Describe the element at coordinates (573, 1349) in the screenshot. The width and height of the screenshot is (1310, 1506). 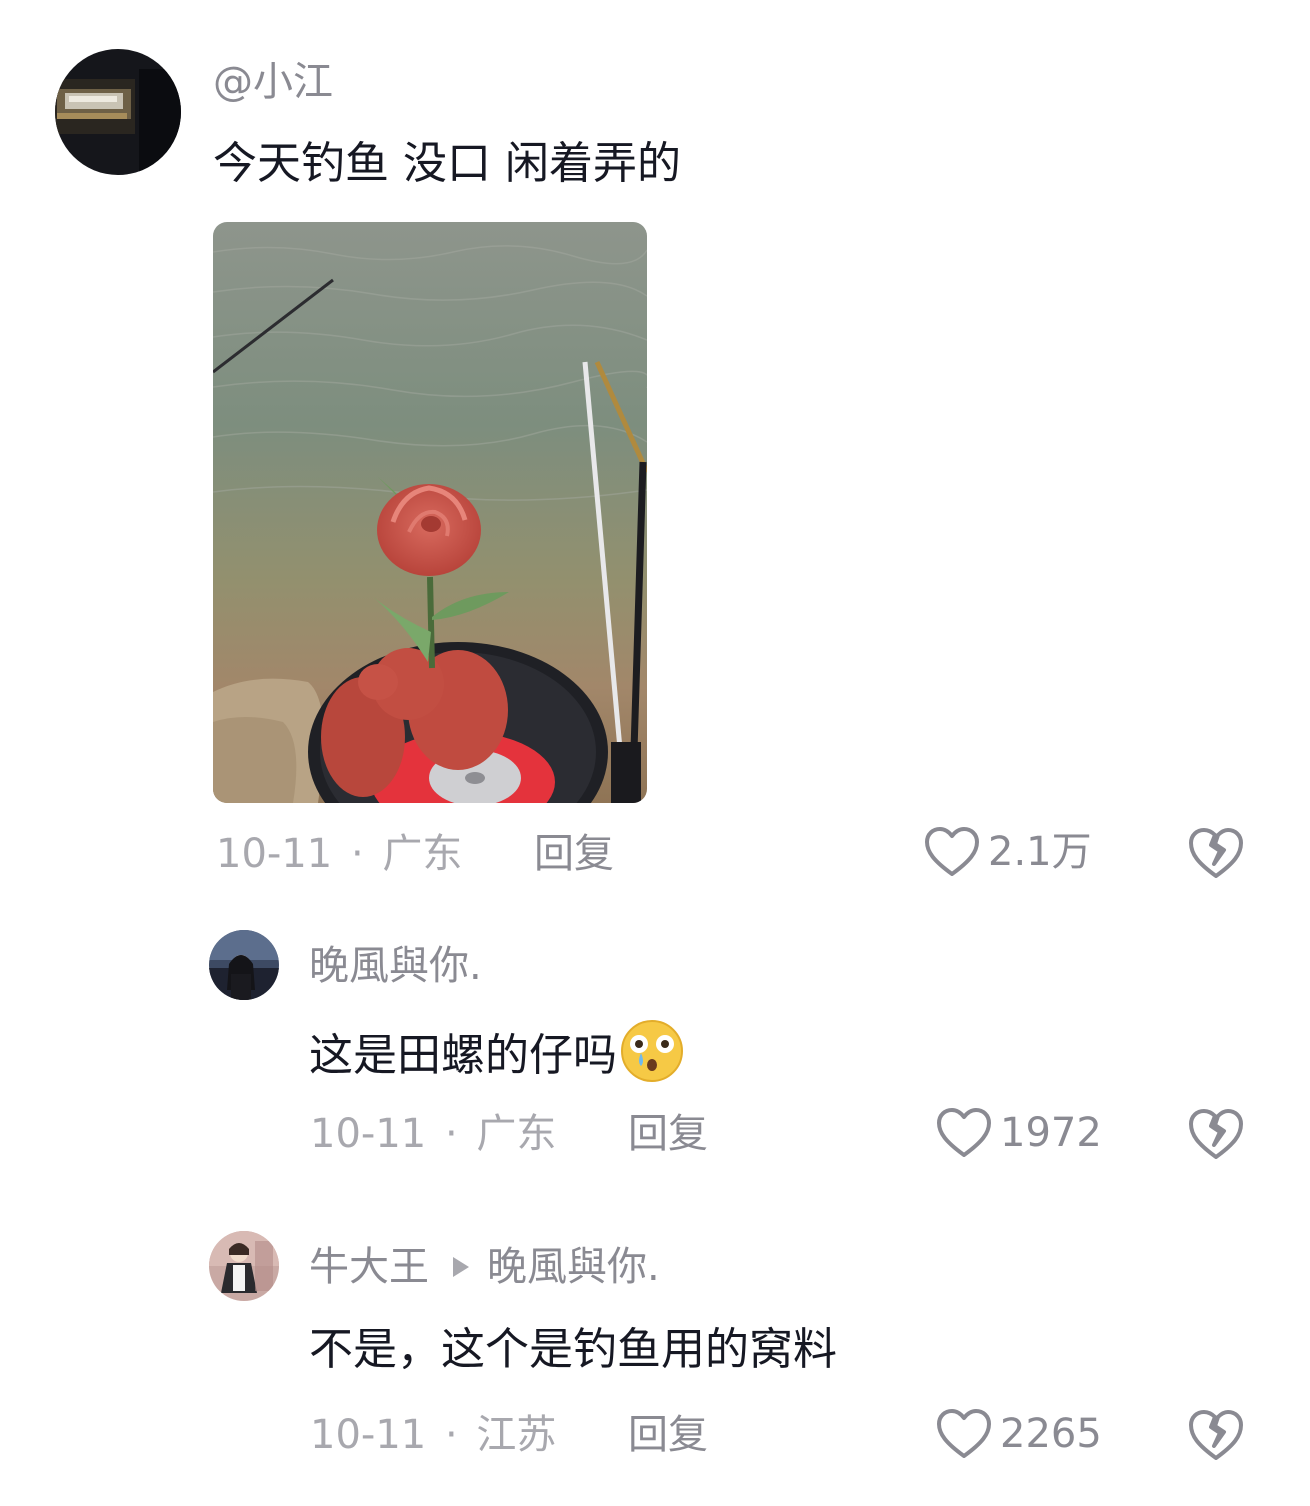
I see `comment-text: 不是，这个是钓鱼用的窝料` at that location.